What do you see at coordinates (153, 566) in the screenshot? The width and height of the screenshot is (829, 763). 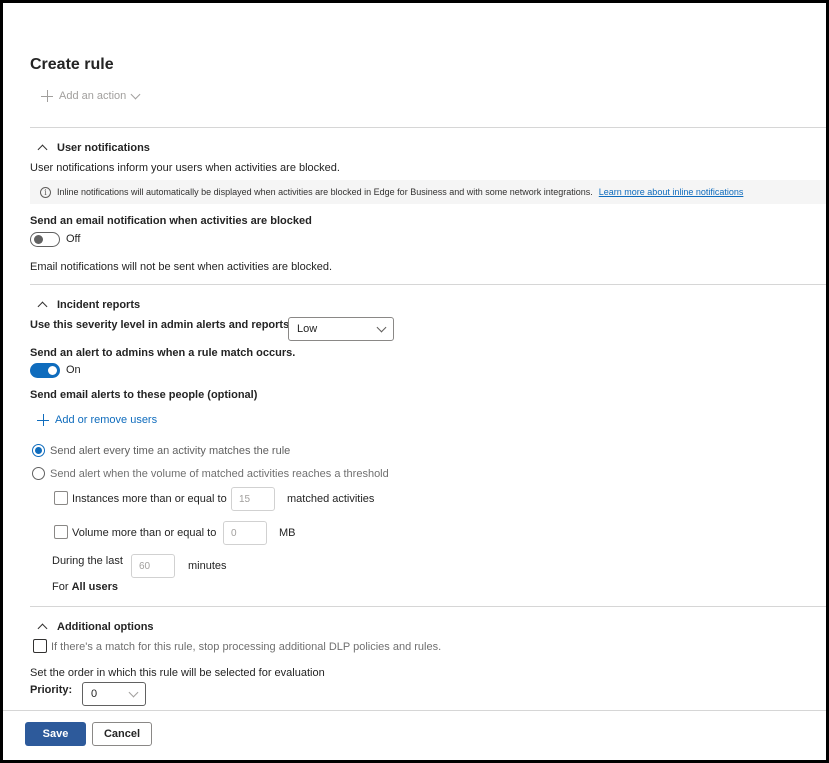 I see `during-input: 60` at bounding box center [153, 566].